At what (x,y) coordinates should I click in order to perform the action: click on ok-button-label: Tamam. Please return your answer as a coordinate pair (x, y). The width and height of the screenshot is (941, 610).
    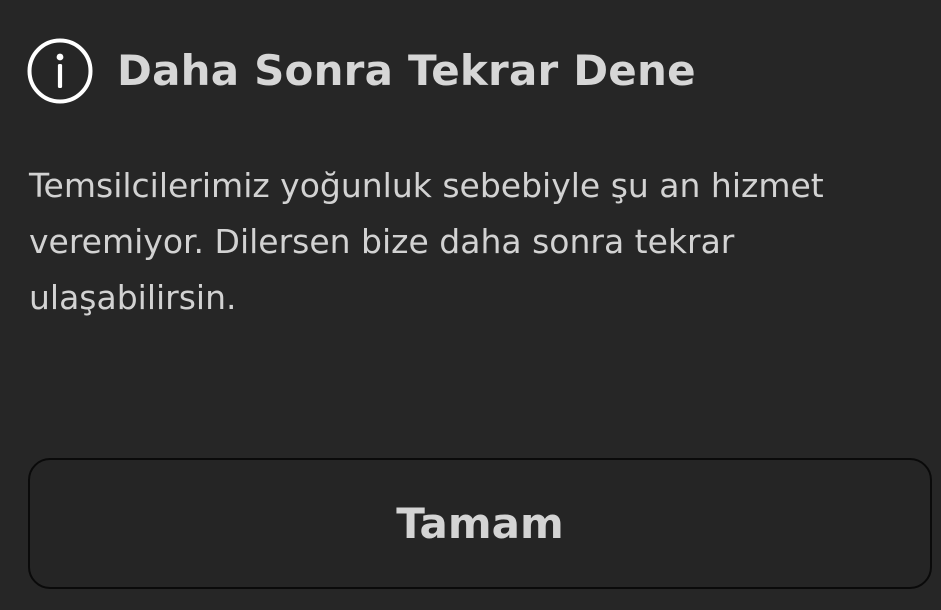
    Looking at the image, I should click on (480, 523).